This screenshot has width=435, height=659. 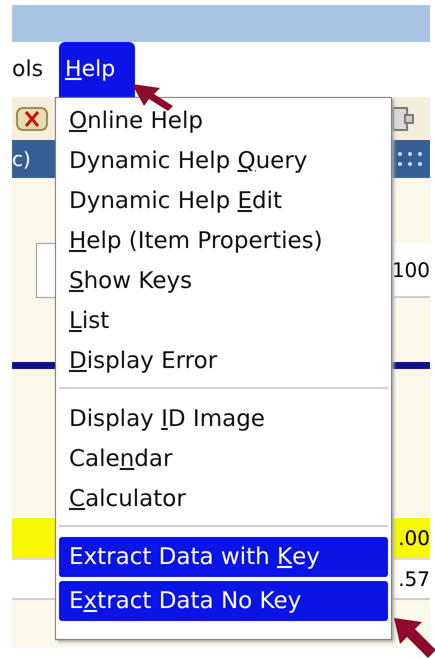 I want to click on table-cell-text: .57, so click(x=413, y=579).